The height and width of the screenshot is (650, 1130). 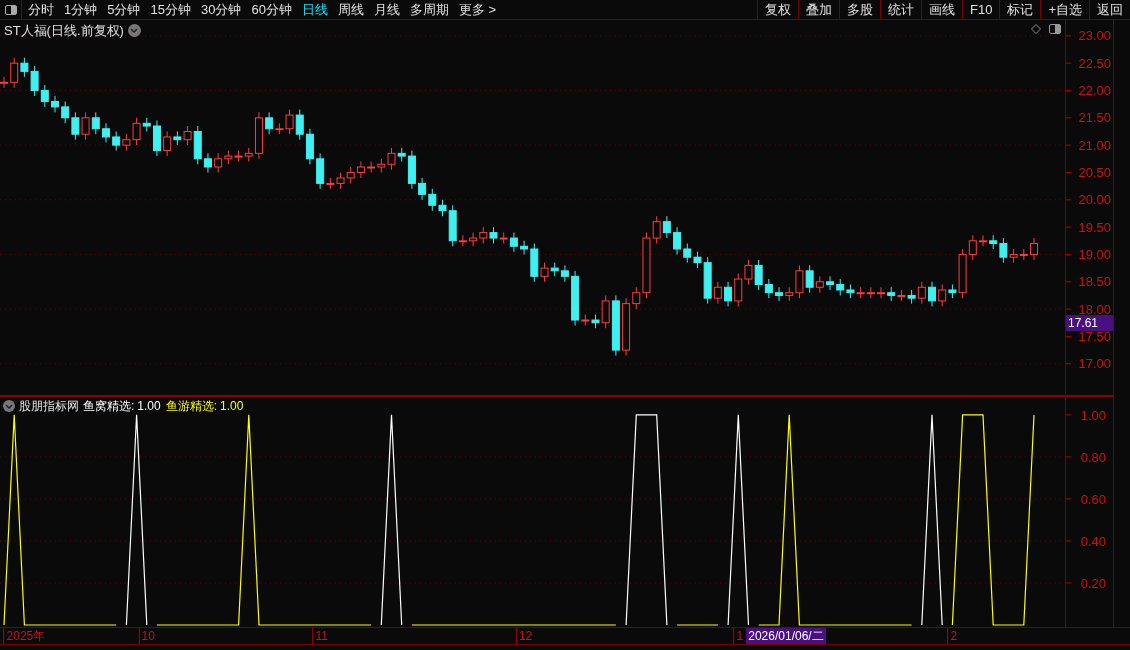 I want to click on price-axis-label: 20.50, so click(x=1094, y=172).